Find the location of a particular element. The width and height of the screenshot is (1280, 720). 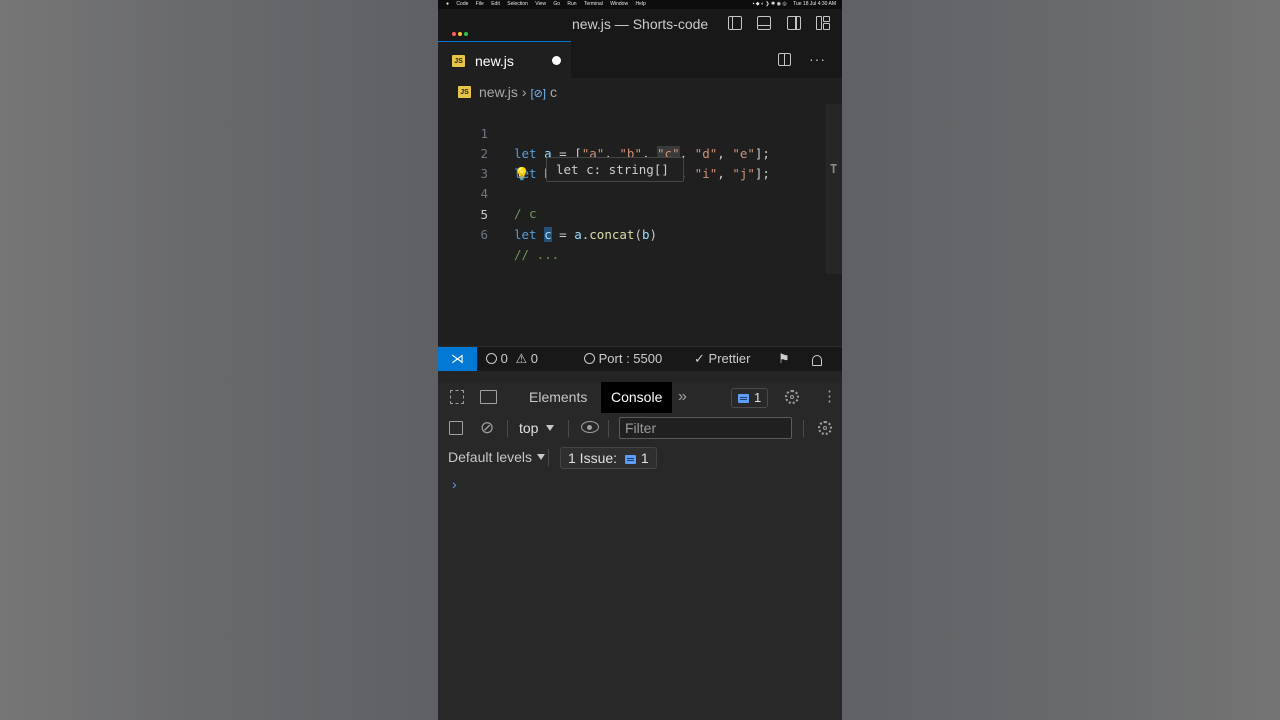

minimize-window-button is located at coordinates (460, 34).